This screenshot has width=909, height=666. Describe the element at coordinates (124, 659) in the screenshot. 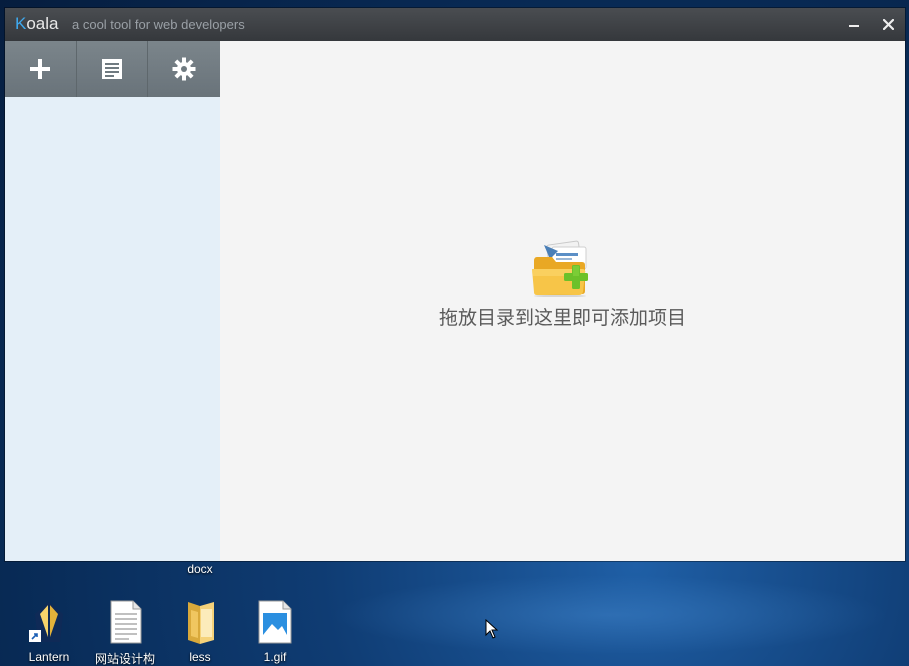

I see `desktop-icon-label: 网站设计构` at that location.